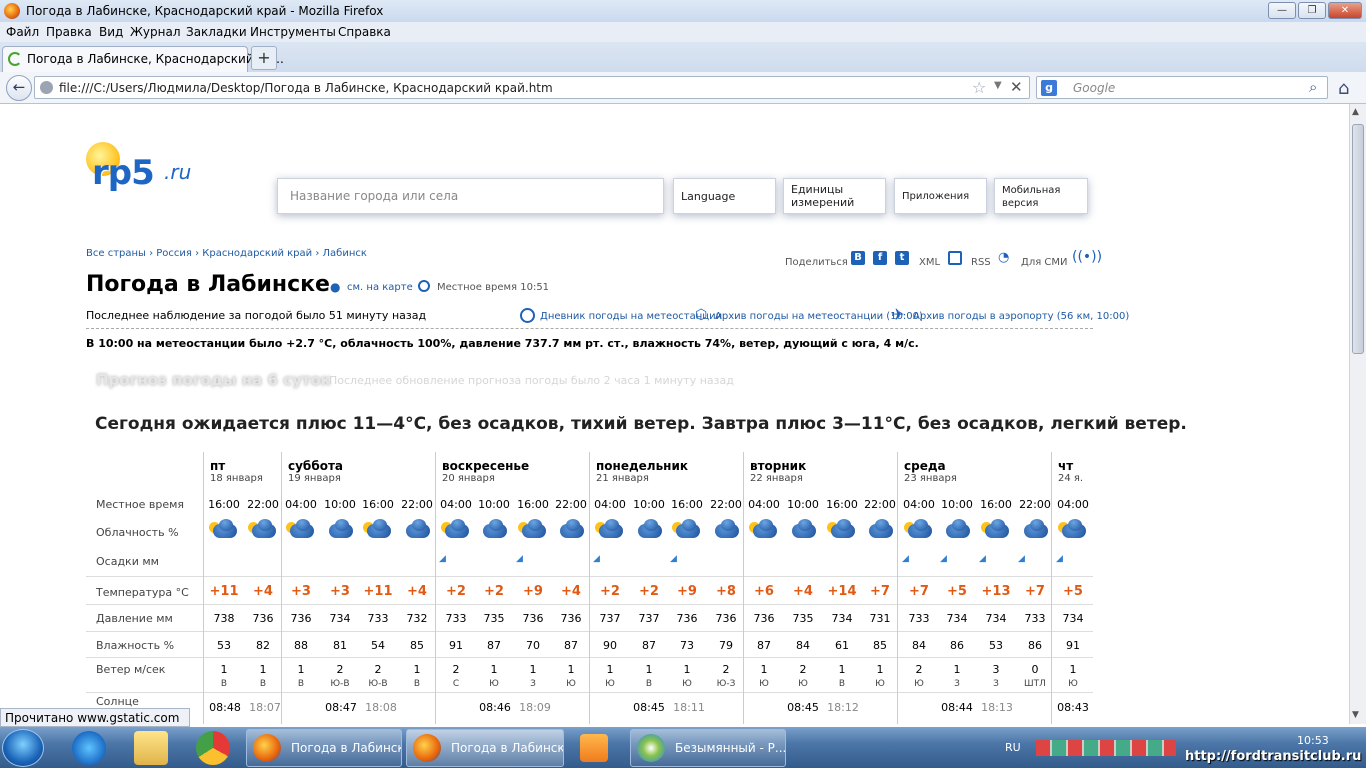 This screenshot has width=1366, height=768. Describe the element at coordinates (151, 748) in the screenshot. I see `explorer-icon` at that location.